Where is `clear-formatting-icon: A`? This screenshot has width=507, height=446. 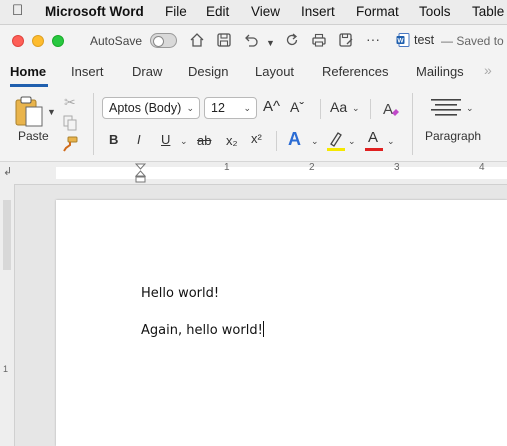
clear-formatting-icon: A is located at coordinates (391, 109).